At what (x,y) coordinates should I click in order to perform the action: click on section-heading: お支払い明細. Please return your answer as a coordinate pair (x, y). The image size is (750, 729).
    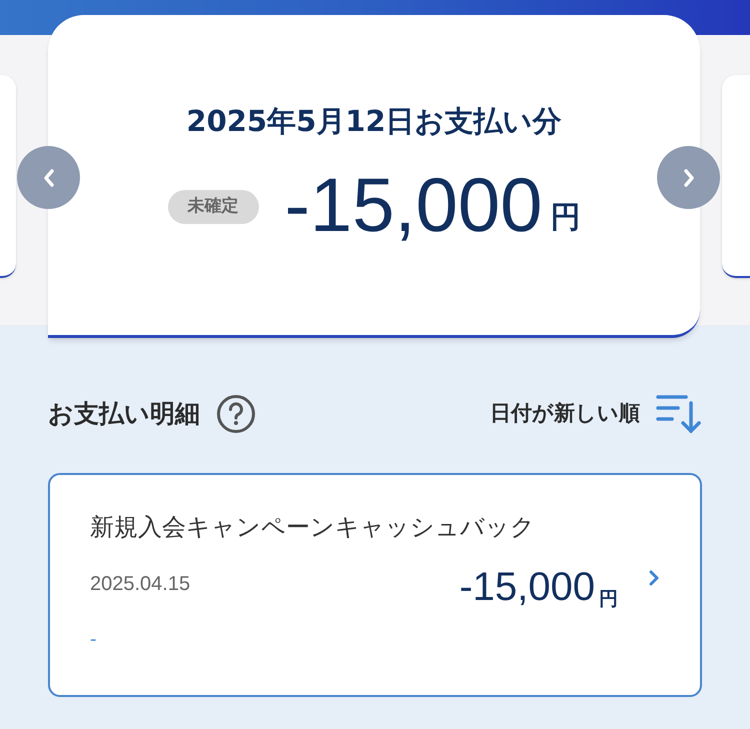
    Looking at the image, I should click on (124, 414).